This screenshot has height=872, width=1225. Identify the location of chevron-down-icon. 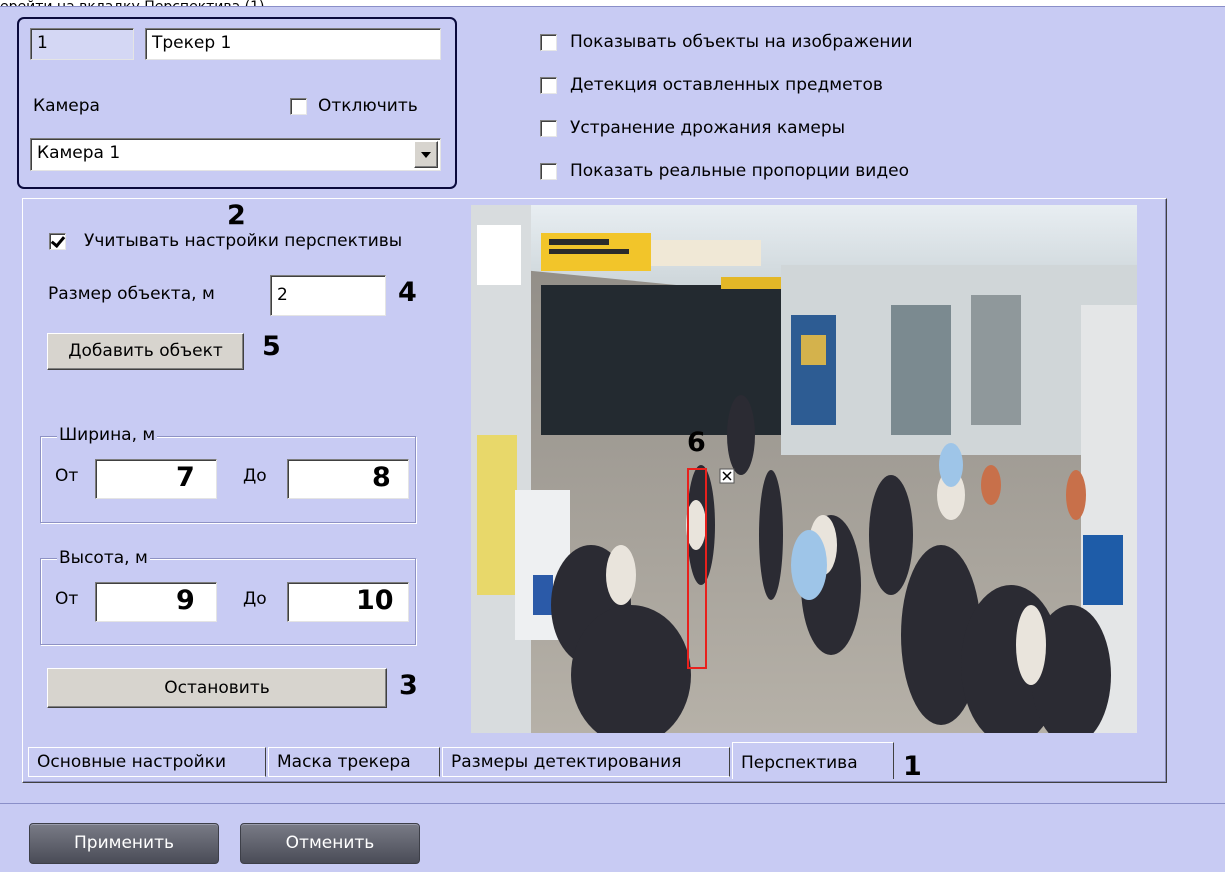
(426, 155).